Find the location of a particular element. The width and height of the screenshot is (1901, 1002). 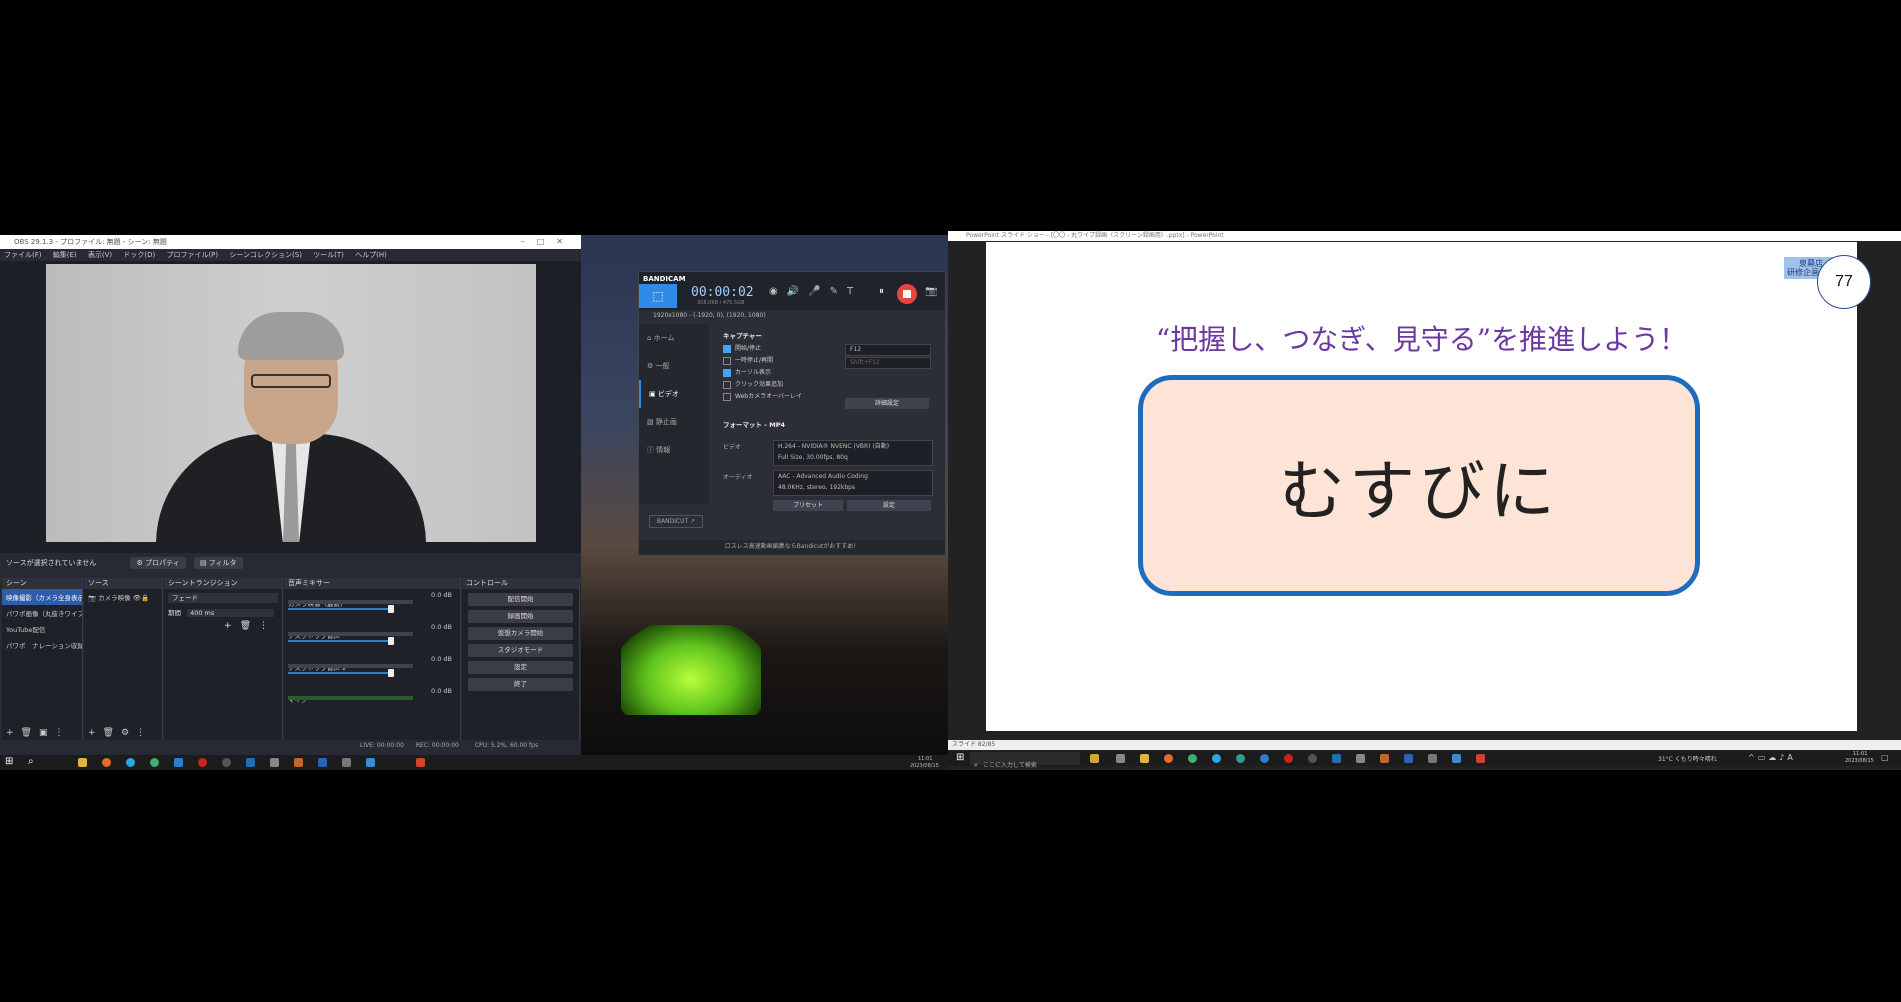

source-add-remove-buttons: +🗑⚙⋮ is located at coordinates (120, 733).